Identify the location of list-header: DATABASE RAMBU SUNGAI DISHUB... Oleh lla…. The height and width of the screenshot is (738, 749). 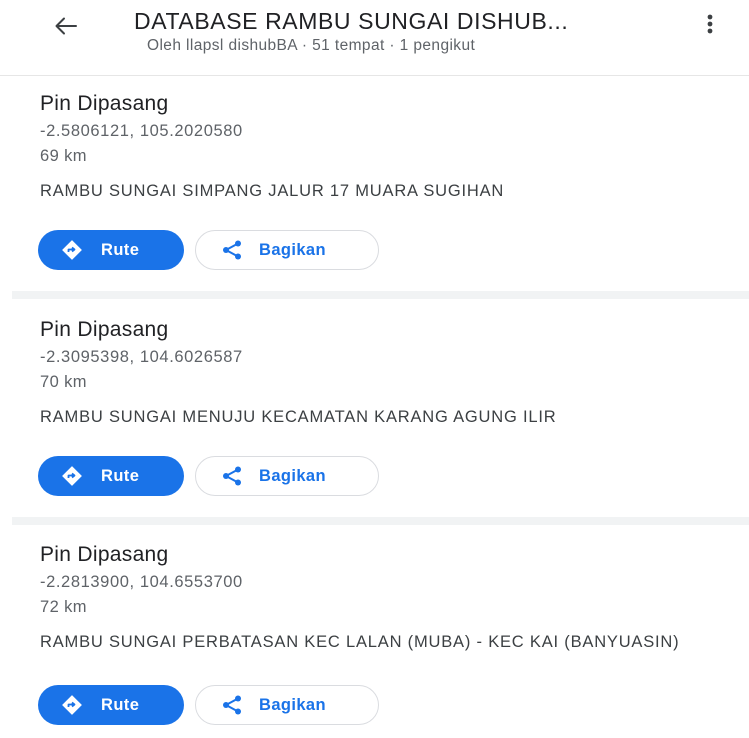
(374, 38).